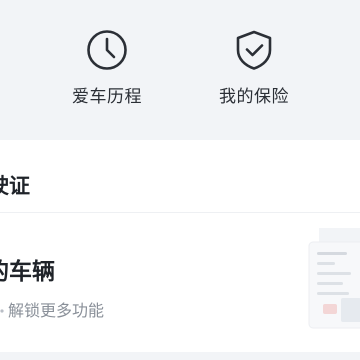  What do you see at coordinates (254, 97) in the screenshot?
I see `my-insurance-label: 我的保险` at bounding box center [254, 97].